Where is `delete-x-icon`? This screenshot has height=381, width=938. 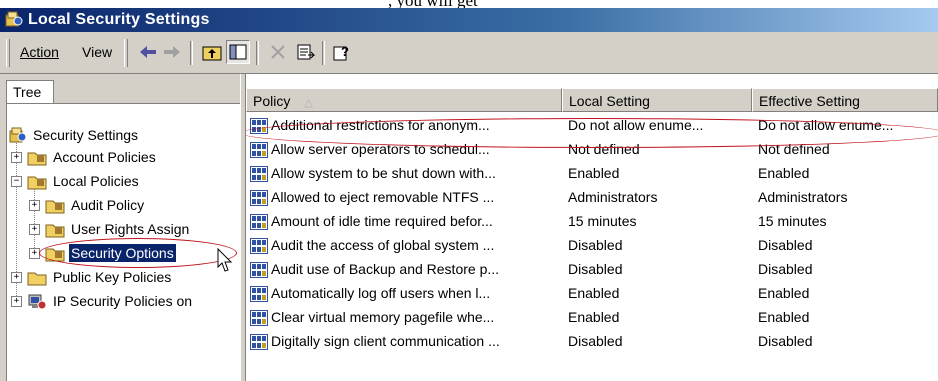 delete-x-icon is located at coordinates (278, 52).